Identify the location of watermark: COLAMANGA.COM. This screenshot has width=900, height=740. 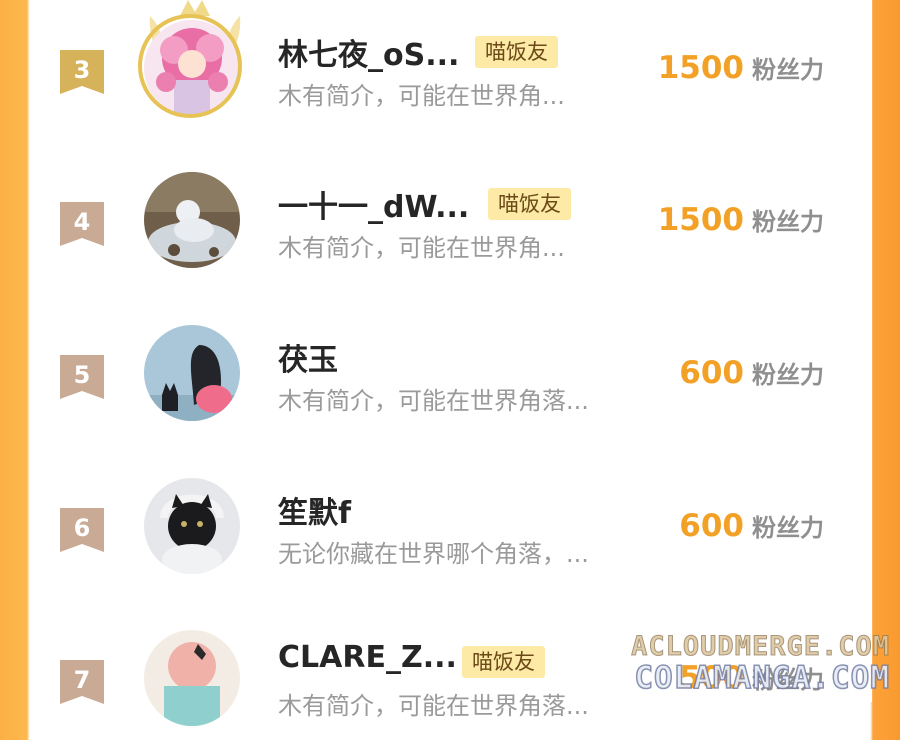
(762, 678).